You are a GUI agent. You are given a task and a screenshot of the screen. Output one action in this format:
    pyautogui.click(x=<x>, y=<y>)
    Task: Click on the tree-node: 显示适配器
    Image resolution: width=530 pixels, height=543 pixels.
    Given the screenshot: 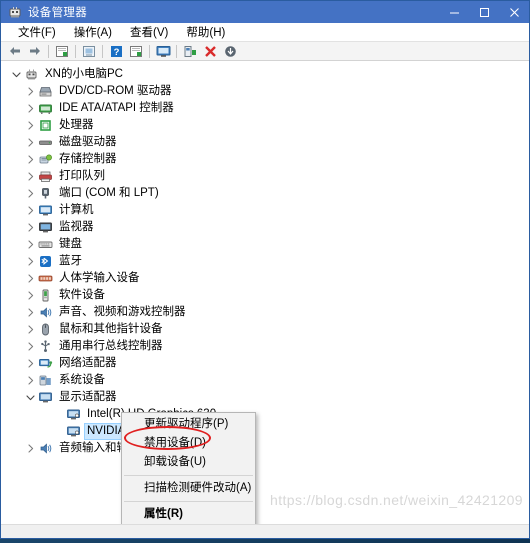 What is the action you would take?
    pyautogui.click(x=265, y=397)
    